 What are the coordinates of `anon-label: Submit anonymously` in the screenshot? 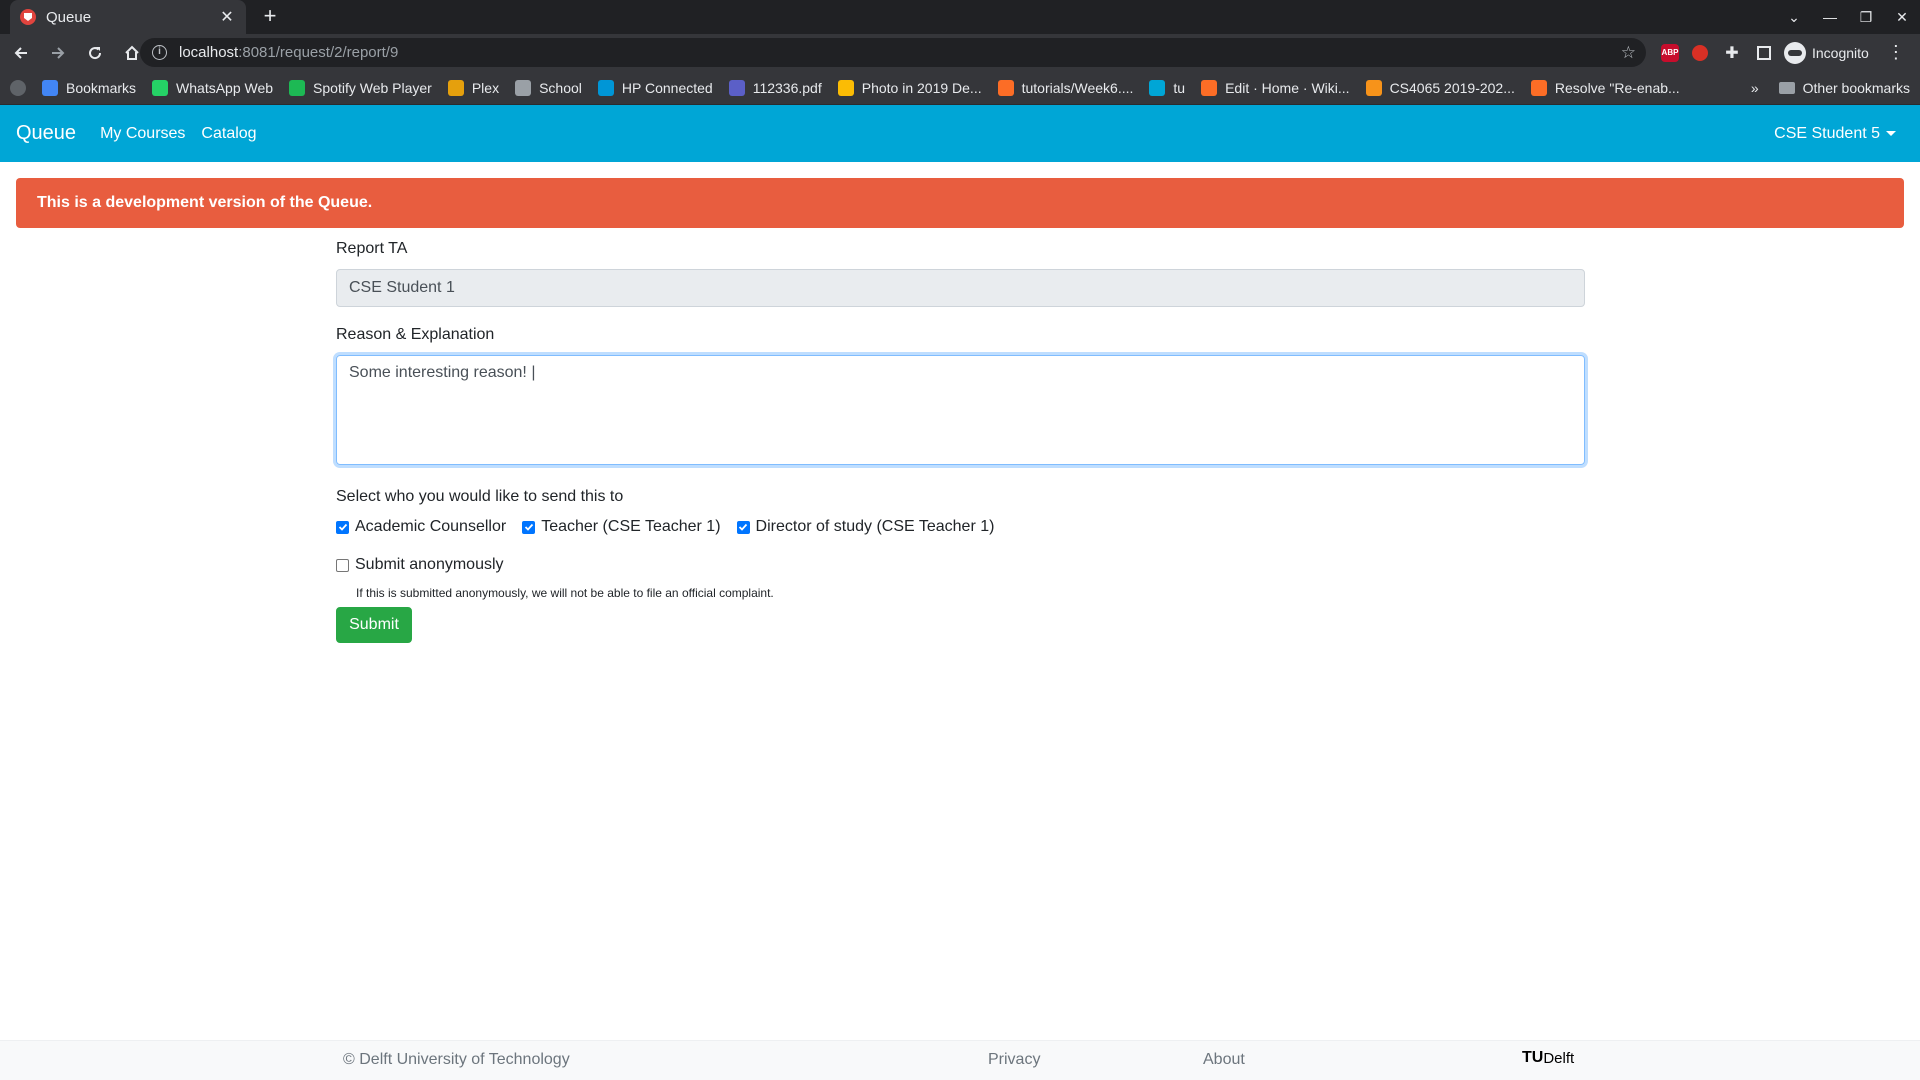 It's located at (429, 564).